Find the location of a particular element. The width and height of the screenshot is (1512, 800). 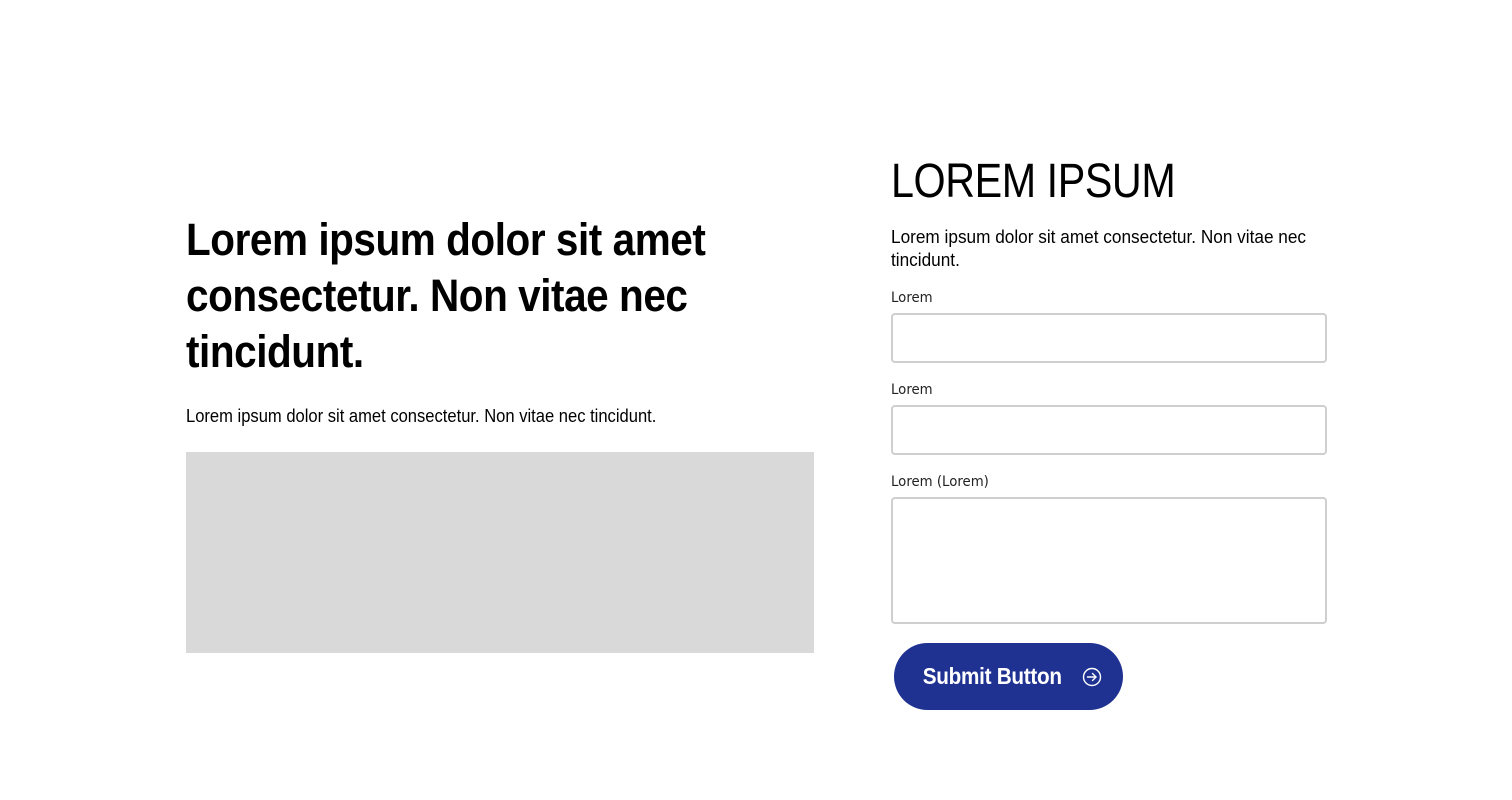

field-label-2: Lorem is located at coordinates (912, 390).